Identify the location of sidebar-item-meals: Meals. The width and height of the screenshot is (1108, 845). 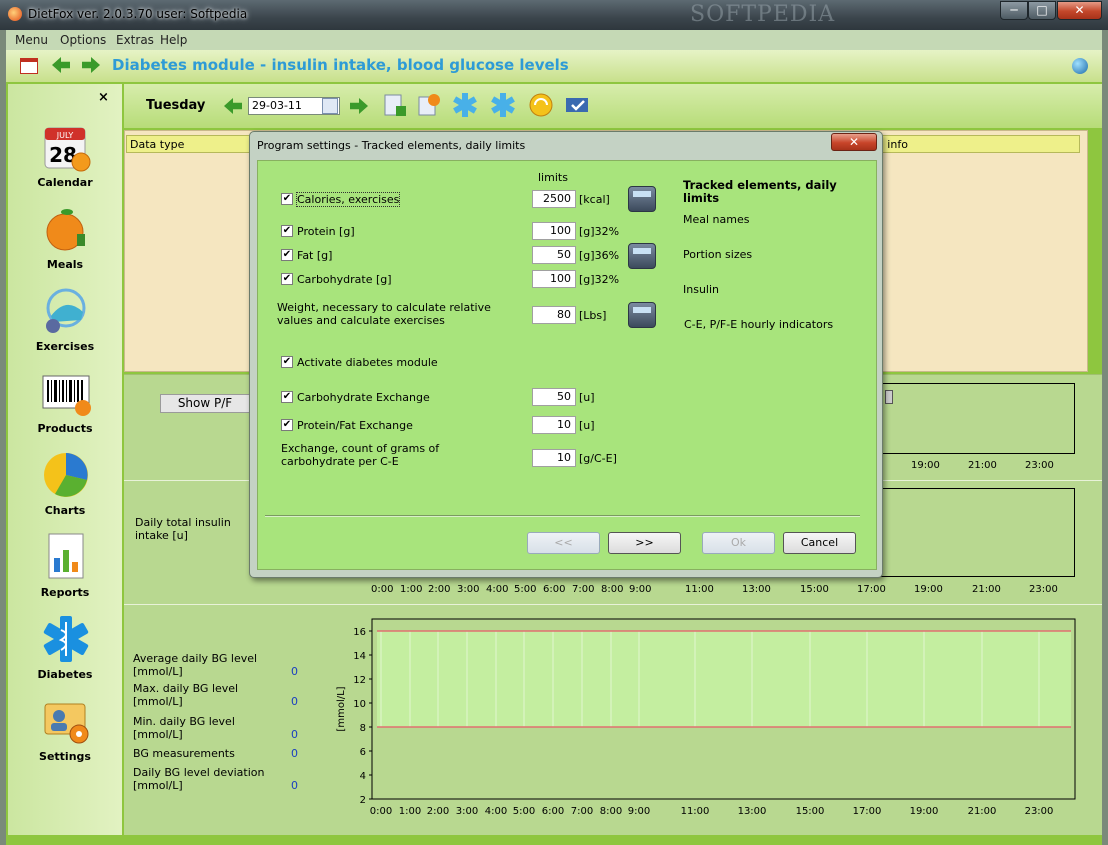
(65, 241).